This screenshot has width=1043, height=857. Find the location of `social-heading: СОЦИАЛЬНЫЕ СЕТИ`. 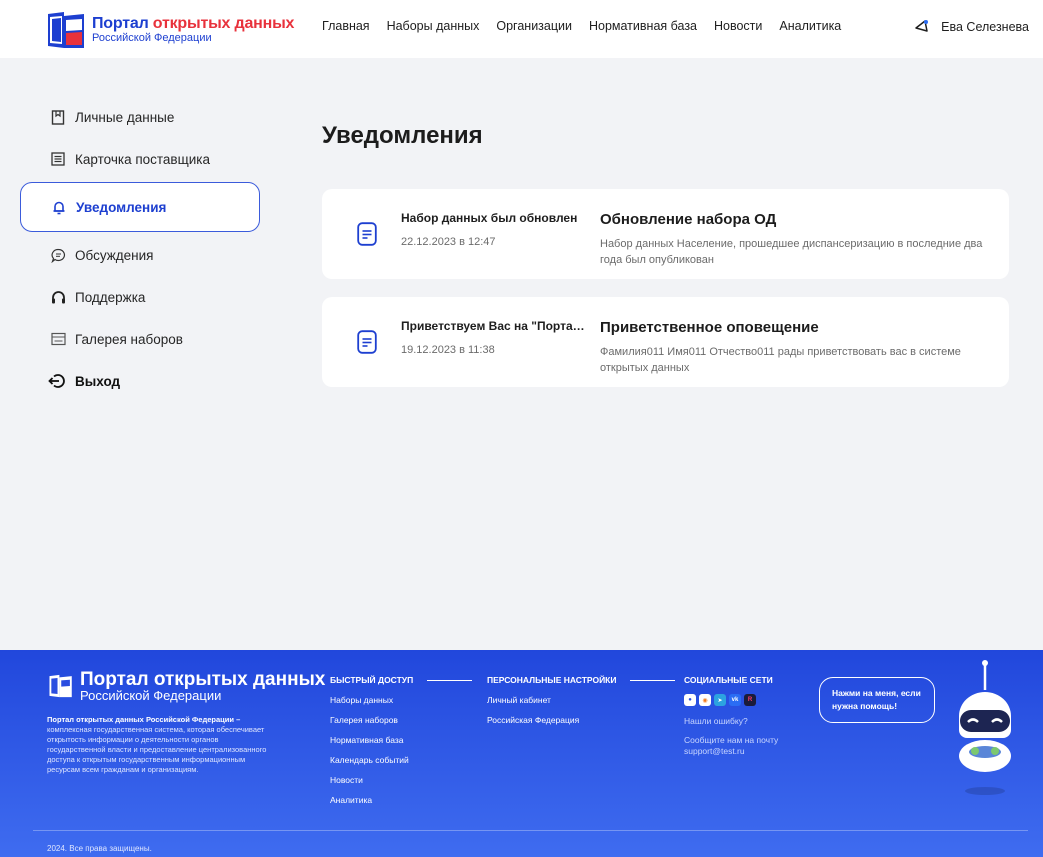

social-heading: СОЦИАЛЬНЫЕ СЕТИ is located at coordinates (728, 680).